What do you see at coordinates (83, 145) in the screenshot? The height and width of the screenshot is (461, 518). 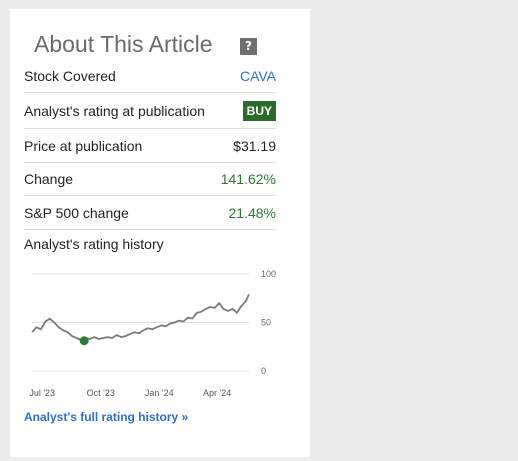 I see `price-label: Price at publication` at bounding box center [83, 145].